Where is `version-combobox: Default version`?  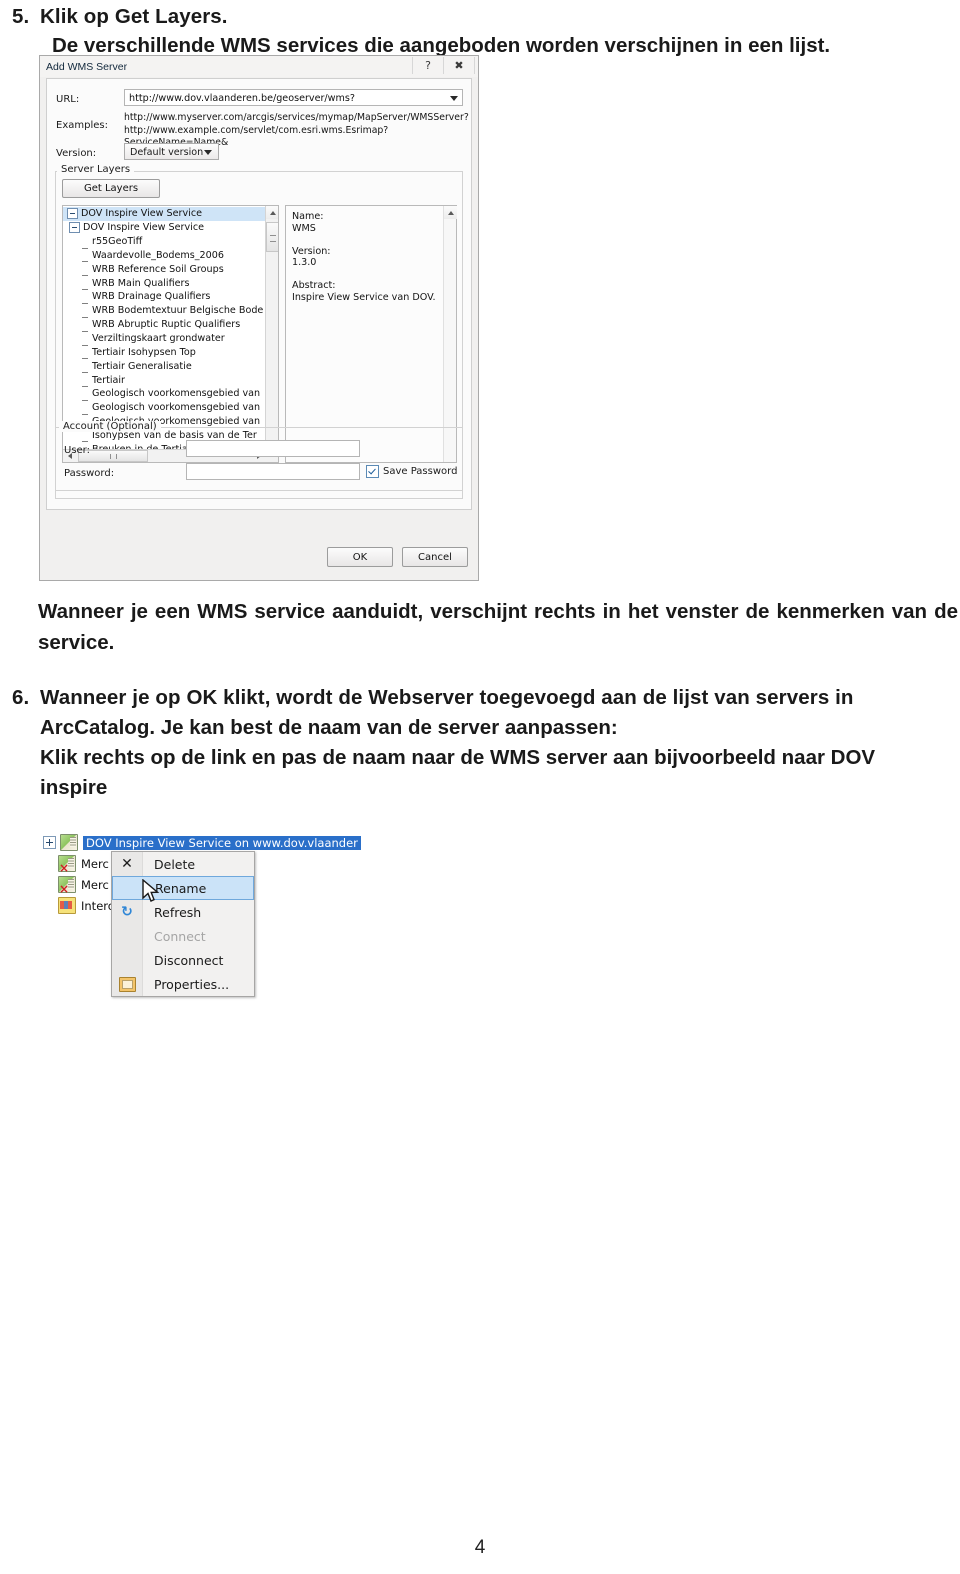 version-combobox: Default version is located at coordinates (171, 151).